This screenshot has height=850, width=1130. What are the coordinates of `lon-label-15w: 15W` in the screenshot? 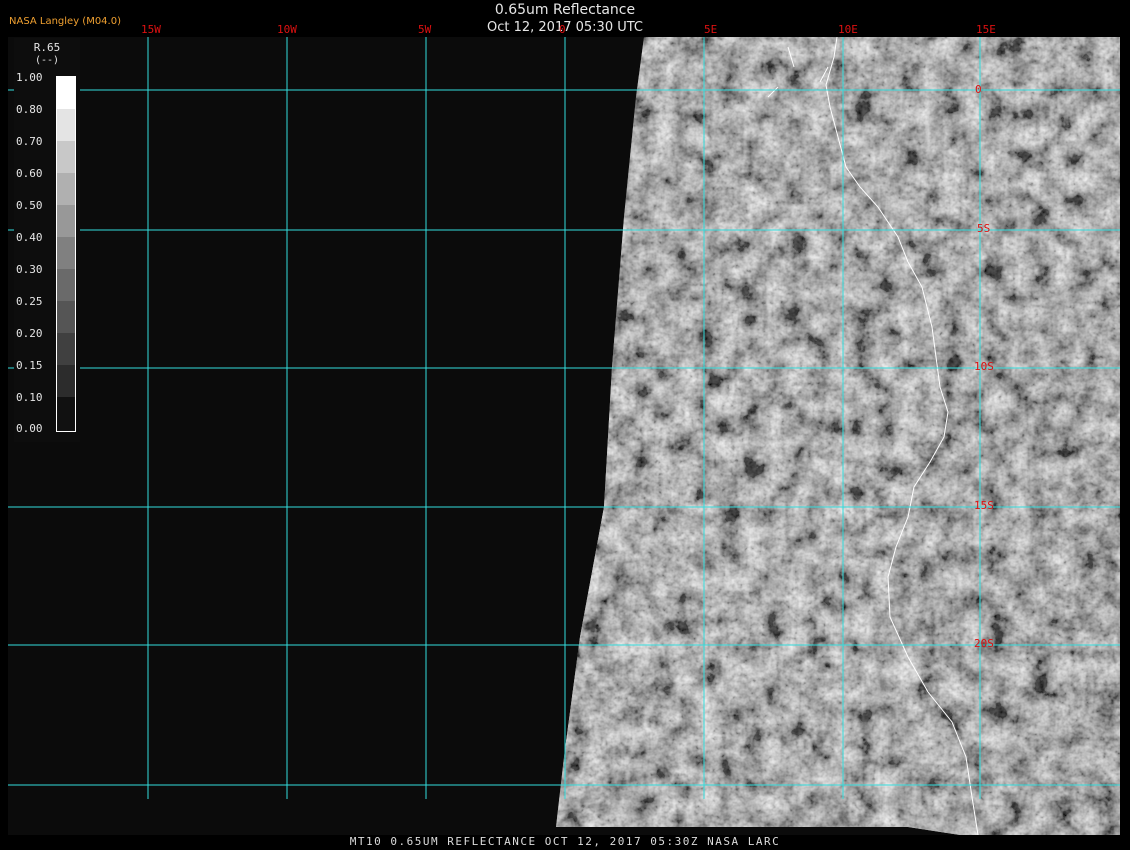 It's located at (151, 29).